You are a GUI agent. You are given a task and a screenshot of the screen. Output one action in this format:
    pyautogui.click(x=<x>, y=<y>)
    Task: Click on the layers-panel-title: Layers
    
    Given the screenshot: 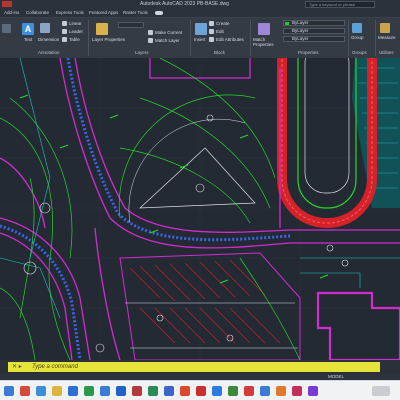 What is the action you would take?
    pyautogui.click(x=142, y=52)
    